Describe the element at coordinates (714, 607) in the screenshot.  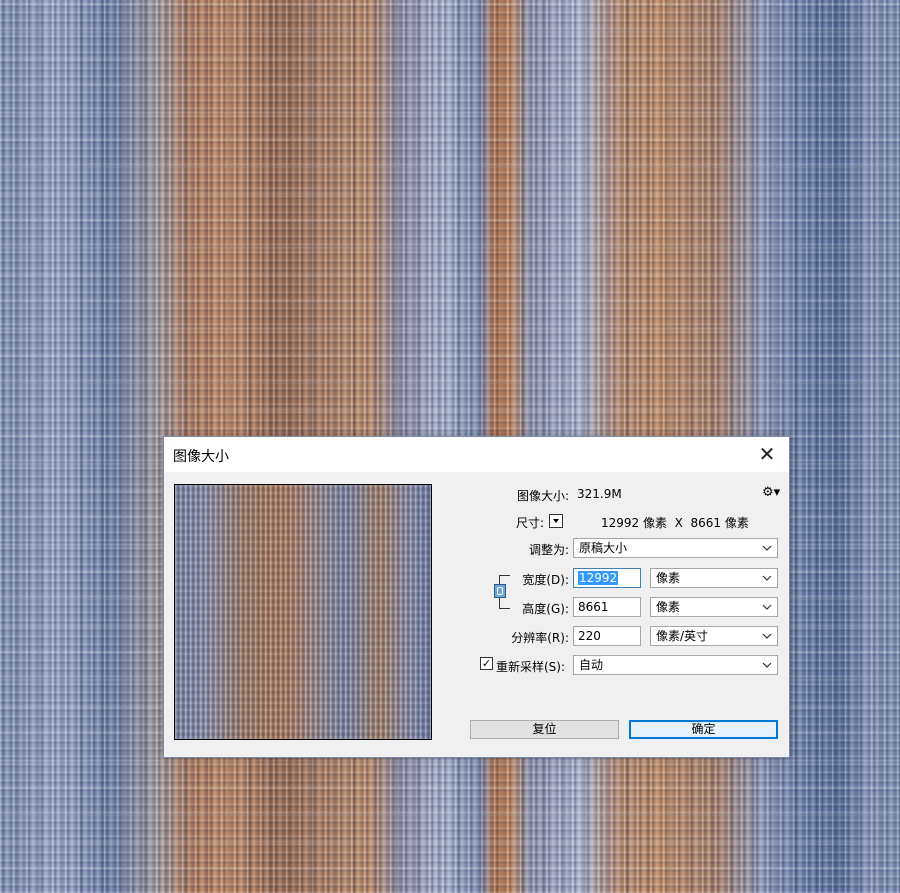
I see `height-unit-select: 像素` at that location.